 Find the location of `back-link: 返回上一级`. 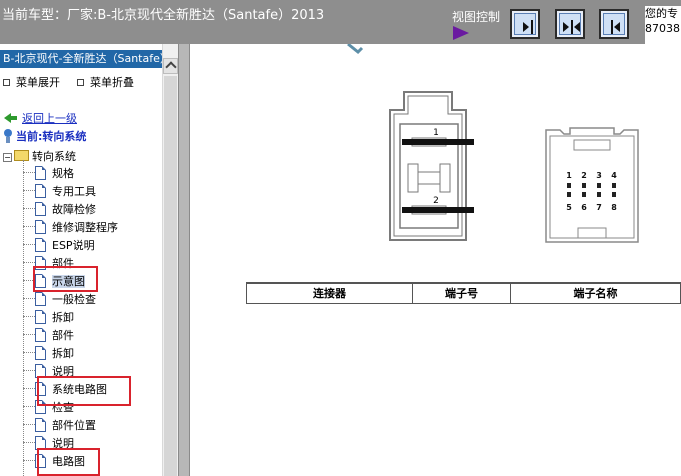

back-link: 返回上一级 is located at coordinates (40, 118).